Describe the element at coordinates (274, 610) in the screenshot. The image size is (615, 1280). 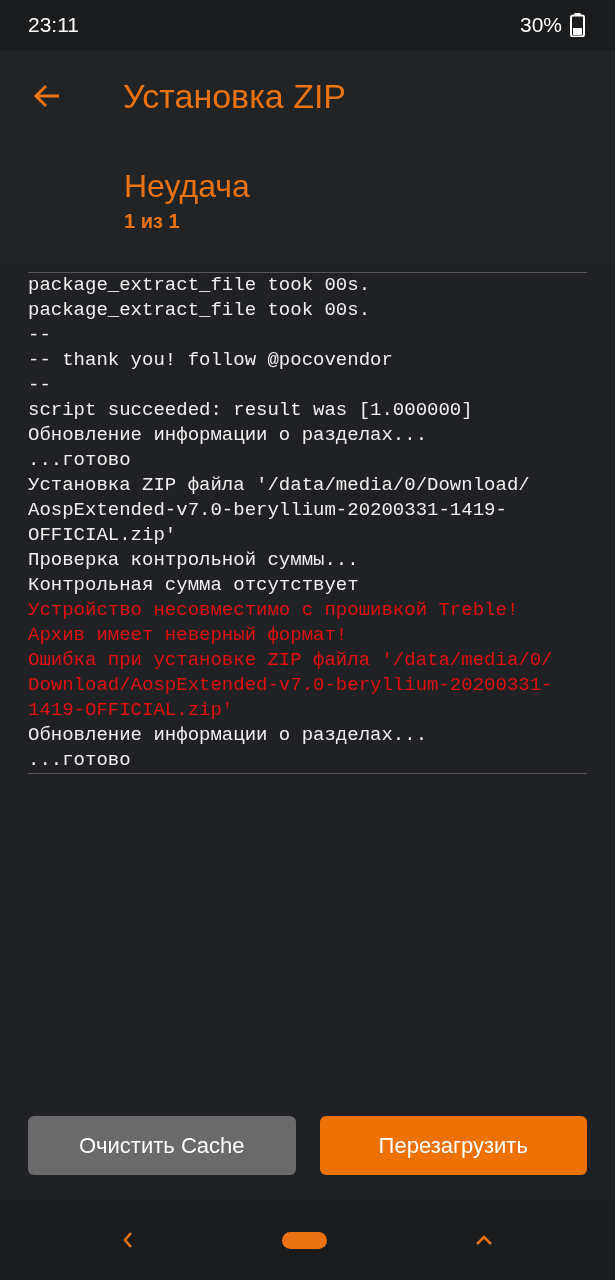
I see `error-log-line: Устройство несовместимо с прошивкой Treble!` at that location.